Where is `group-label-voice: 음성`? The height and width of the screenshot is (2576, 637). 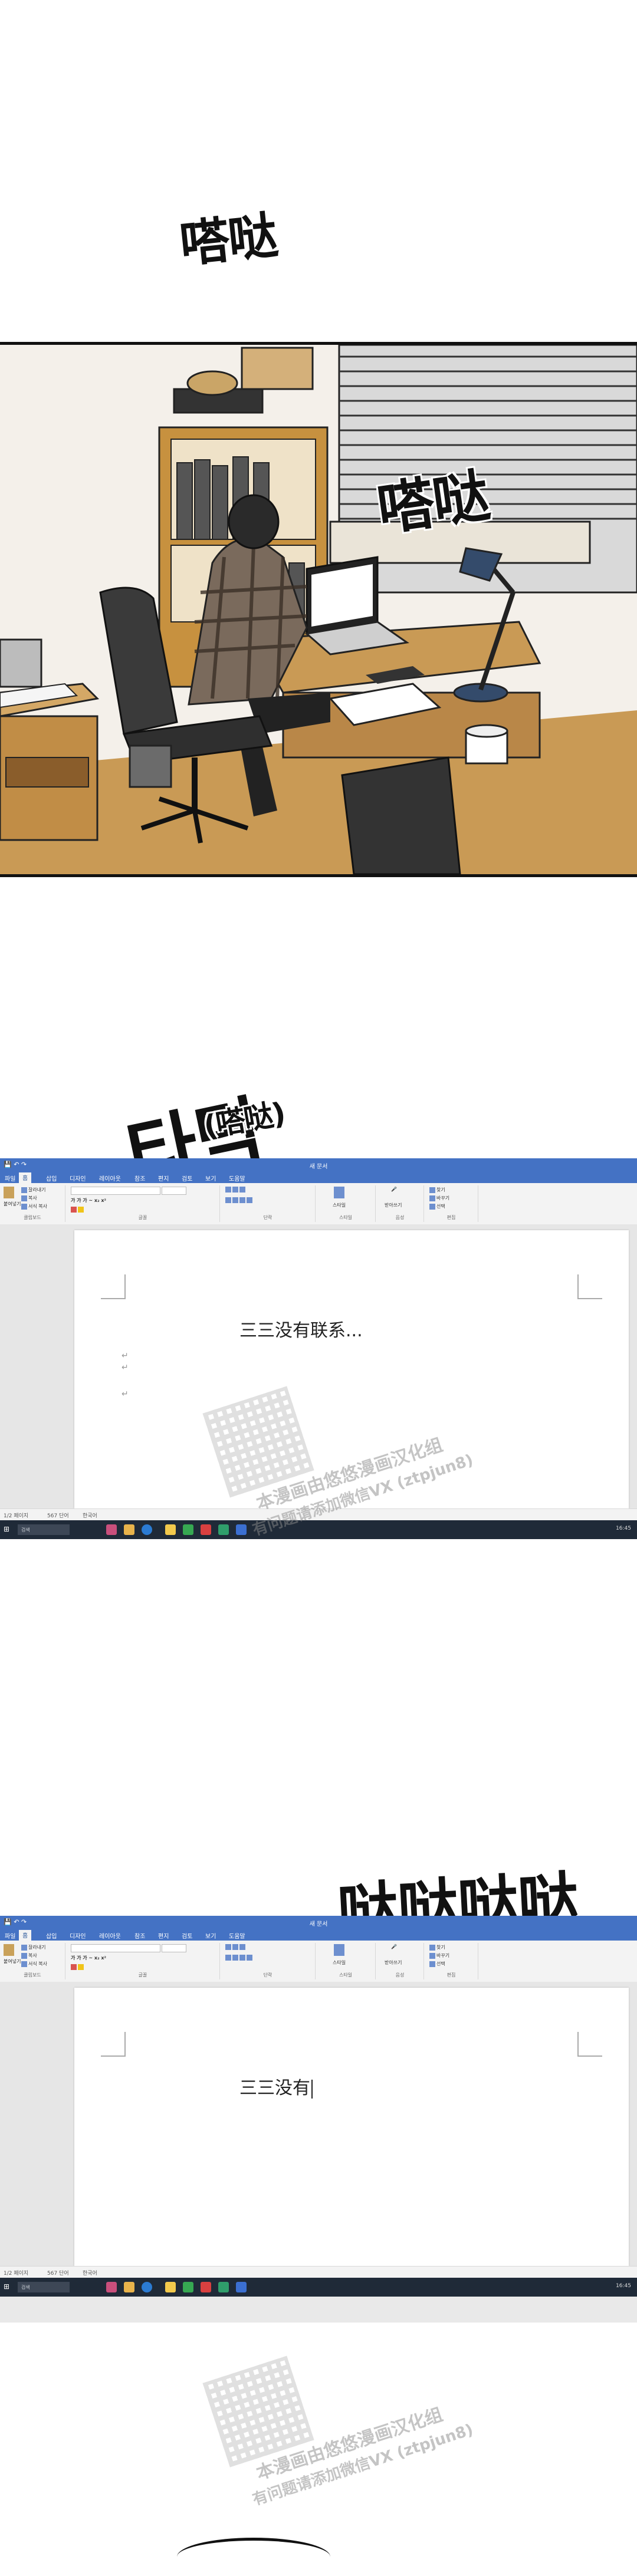 group-label-voice: 음성 is located at coordinates (400, 1975).